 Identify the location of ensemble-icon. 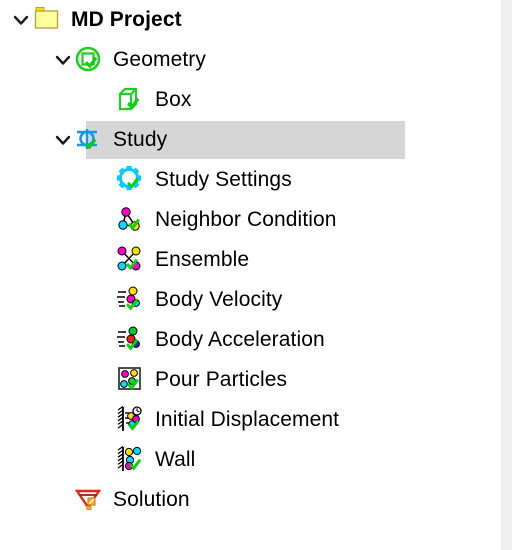
(131, 260).